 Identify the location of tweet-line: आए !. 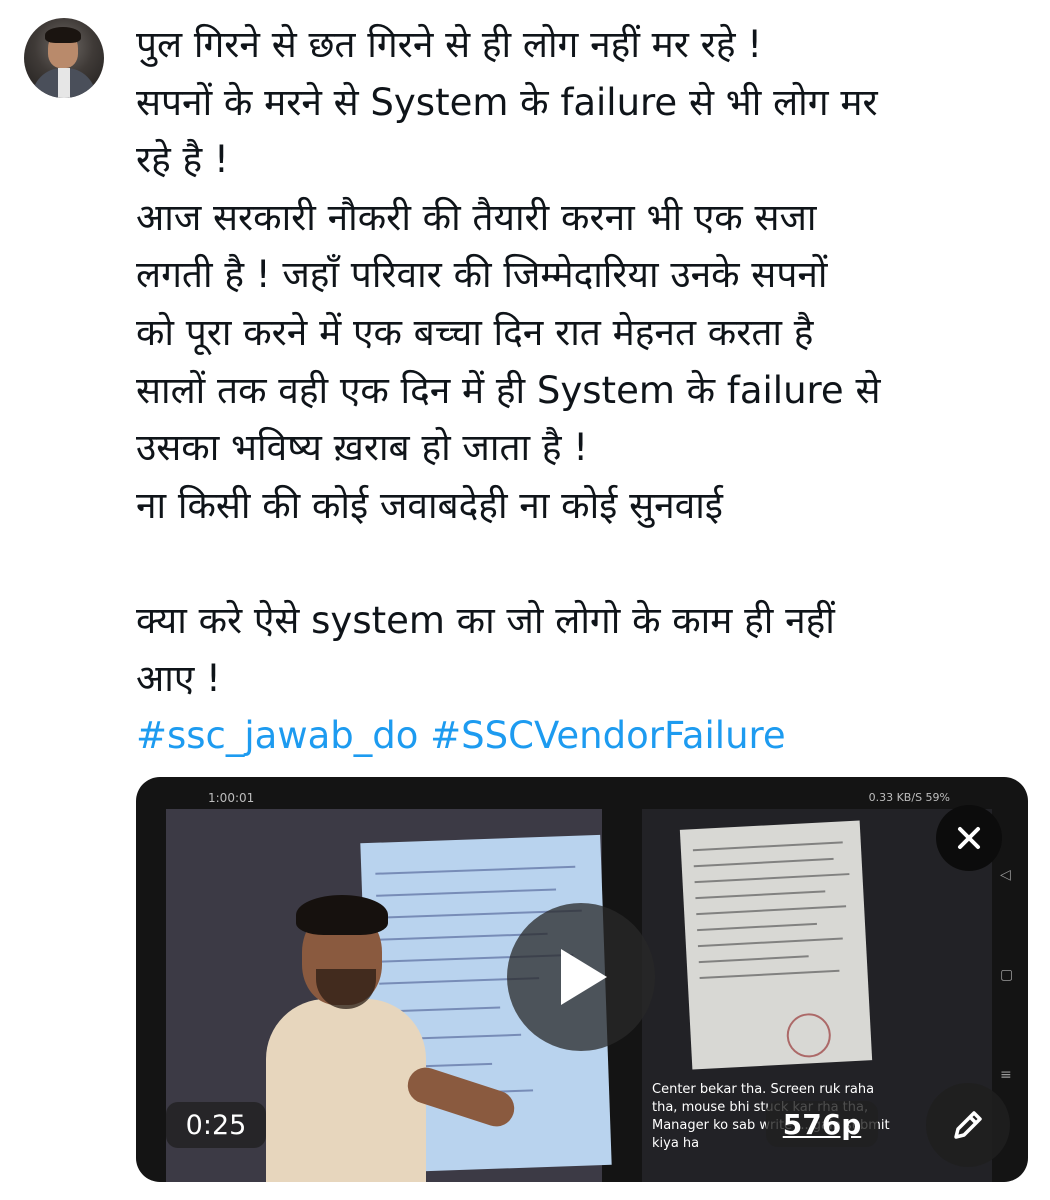
(178, 678).